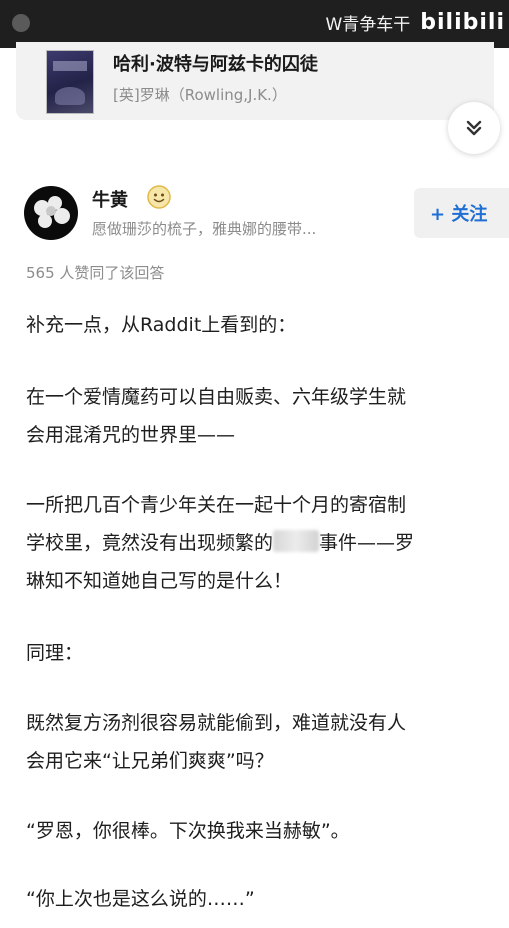  What do you see at coordinates (296, 541) in the screenshot?
I see `blurred-word` at bounding box center [296, 541].